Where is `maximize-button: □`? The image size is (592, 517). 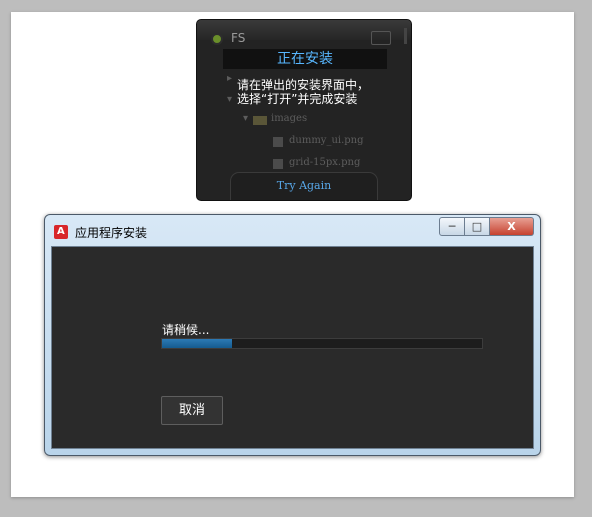
maximize-button: □ is located at coordinates (477, 226).